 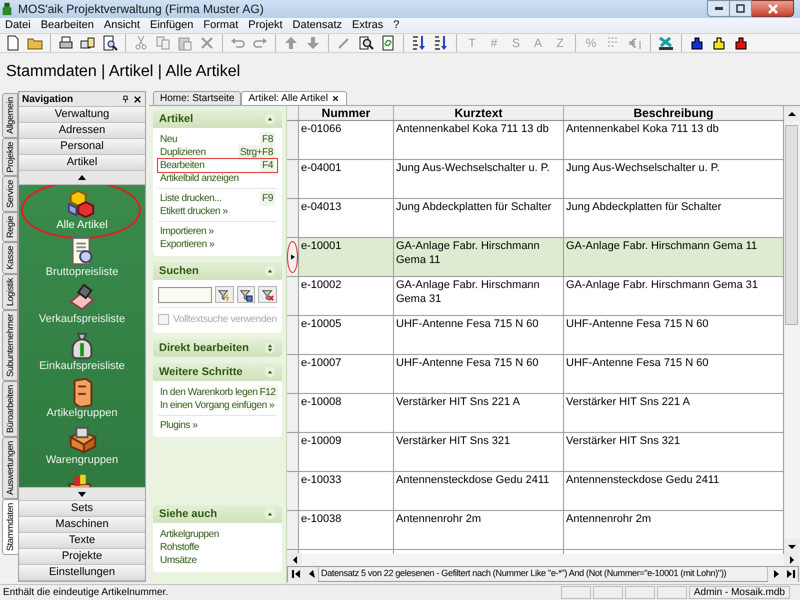 I want to click on up-arrow-icon, so click(x=291, y=43).